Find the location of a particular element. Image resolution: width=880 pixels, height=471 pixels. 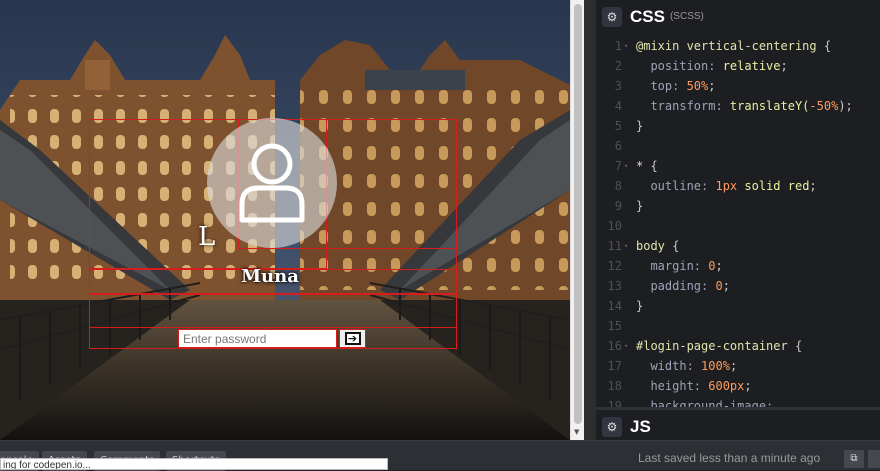

line-number: 10 is located at coordinates (614, 226).